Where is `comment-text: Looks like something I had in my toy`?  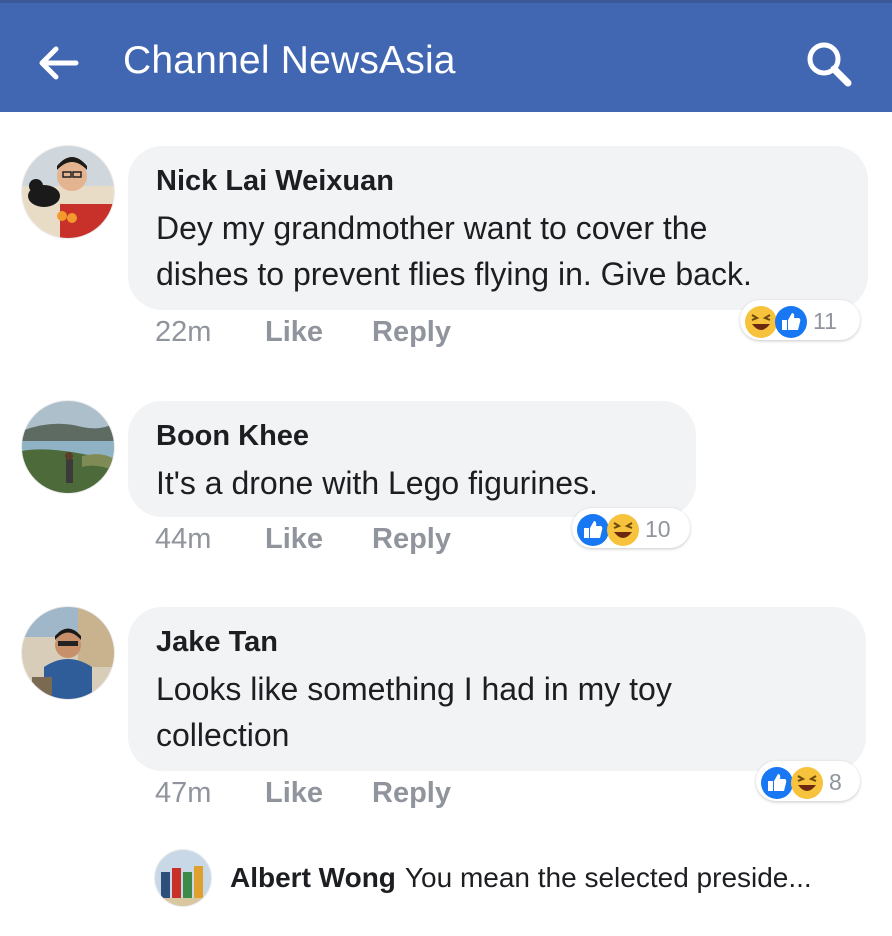 comment-text: Looks like something I had in my toy is located at coordinates (414, 689).